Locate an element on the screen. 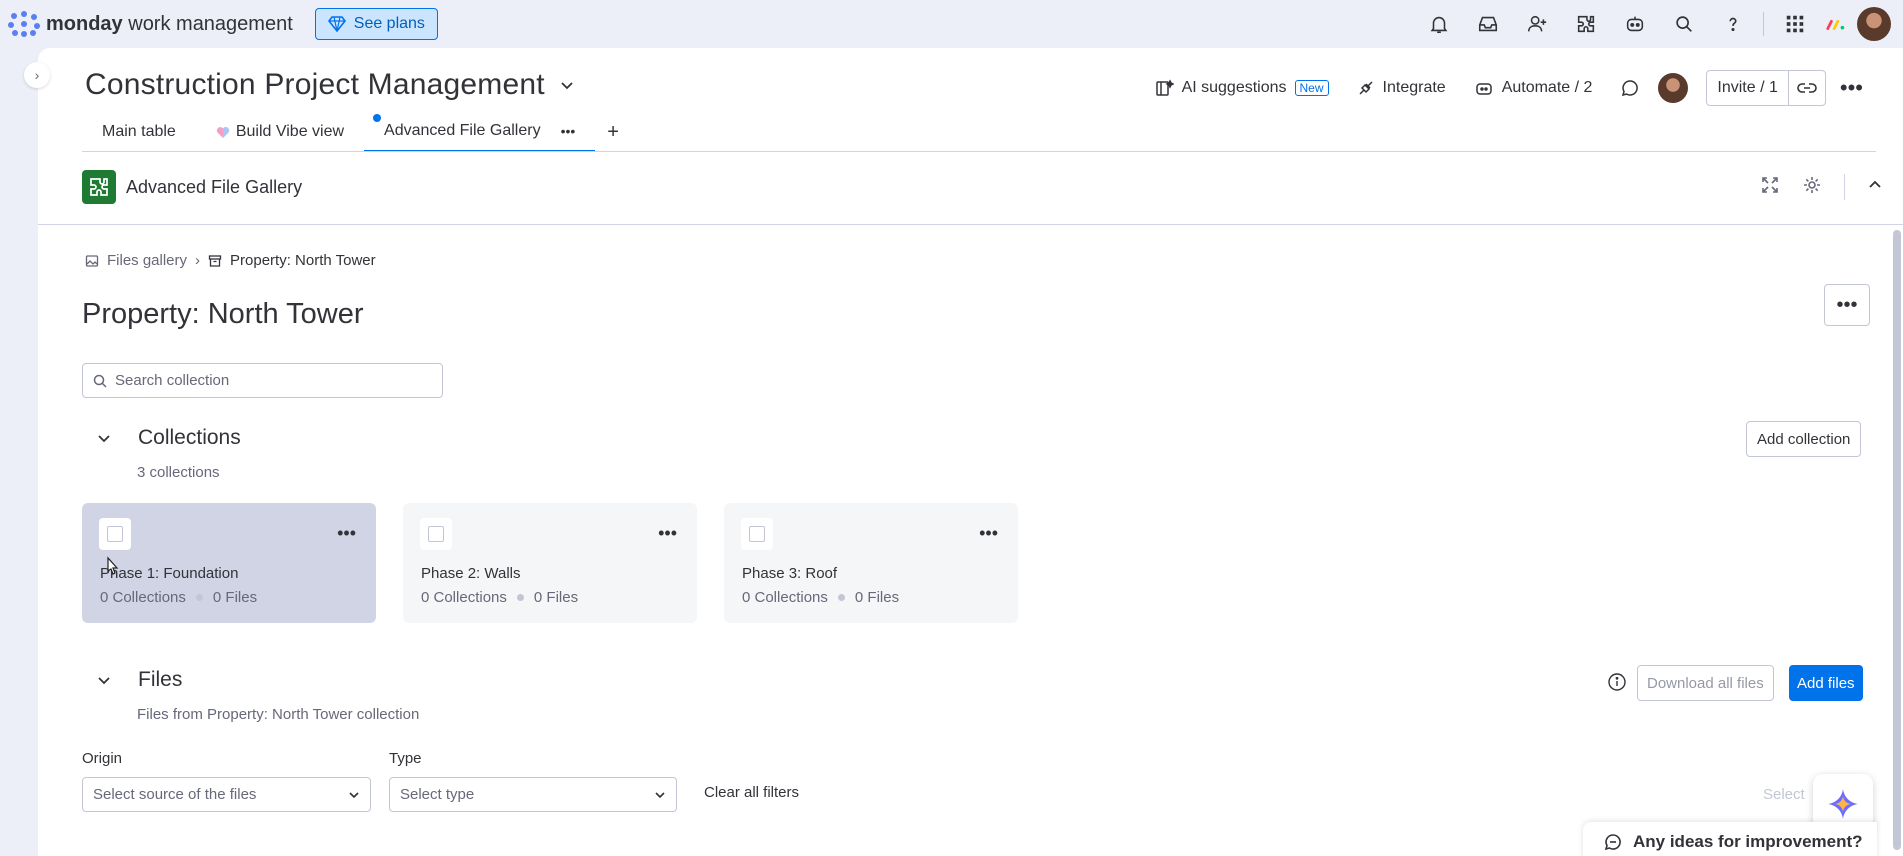 This screenshot has width=1903, height=856. bell-icon is located at coordinates (1438, 24).